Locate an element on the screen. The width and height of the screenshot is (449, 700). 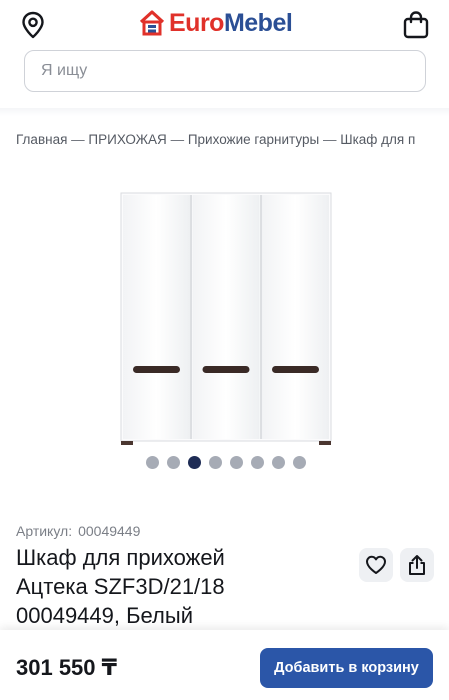
purchase-bar: 301 550 ₸ Добавить в корзину is located at coordinates (224, 665).